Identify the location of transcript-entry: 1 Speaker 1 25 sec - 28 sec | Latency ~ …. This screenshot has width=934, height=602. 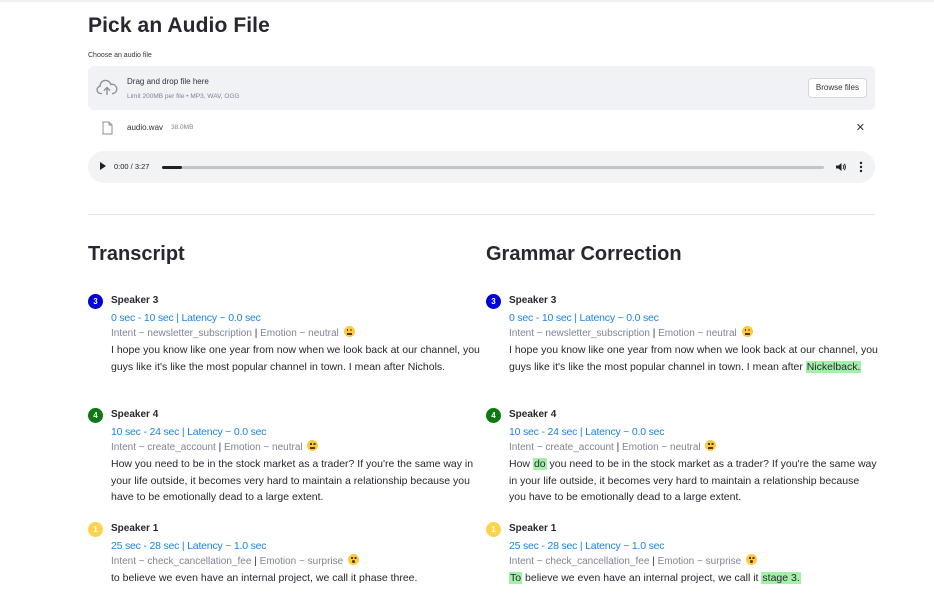
(288, 554).